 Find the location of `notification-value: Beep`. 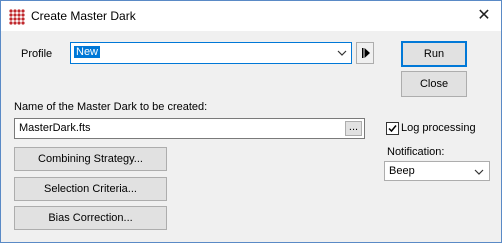

notification-value: Beep is located at coordinates (402, 171).